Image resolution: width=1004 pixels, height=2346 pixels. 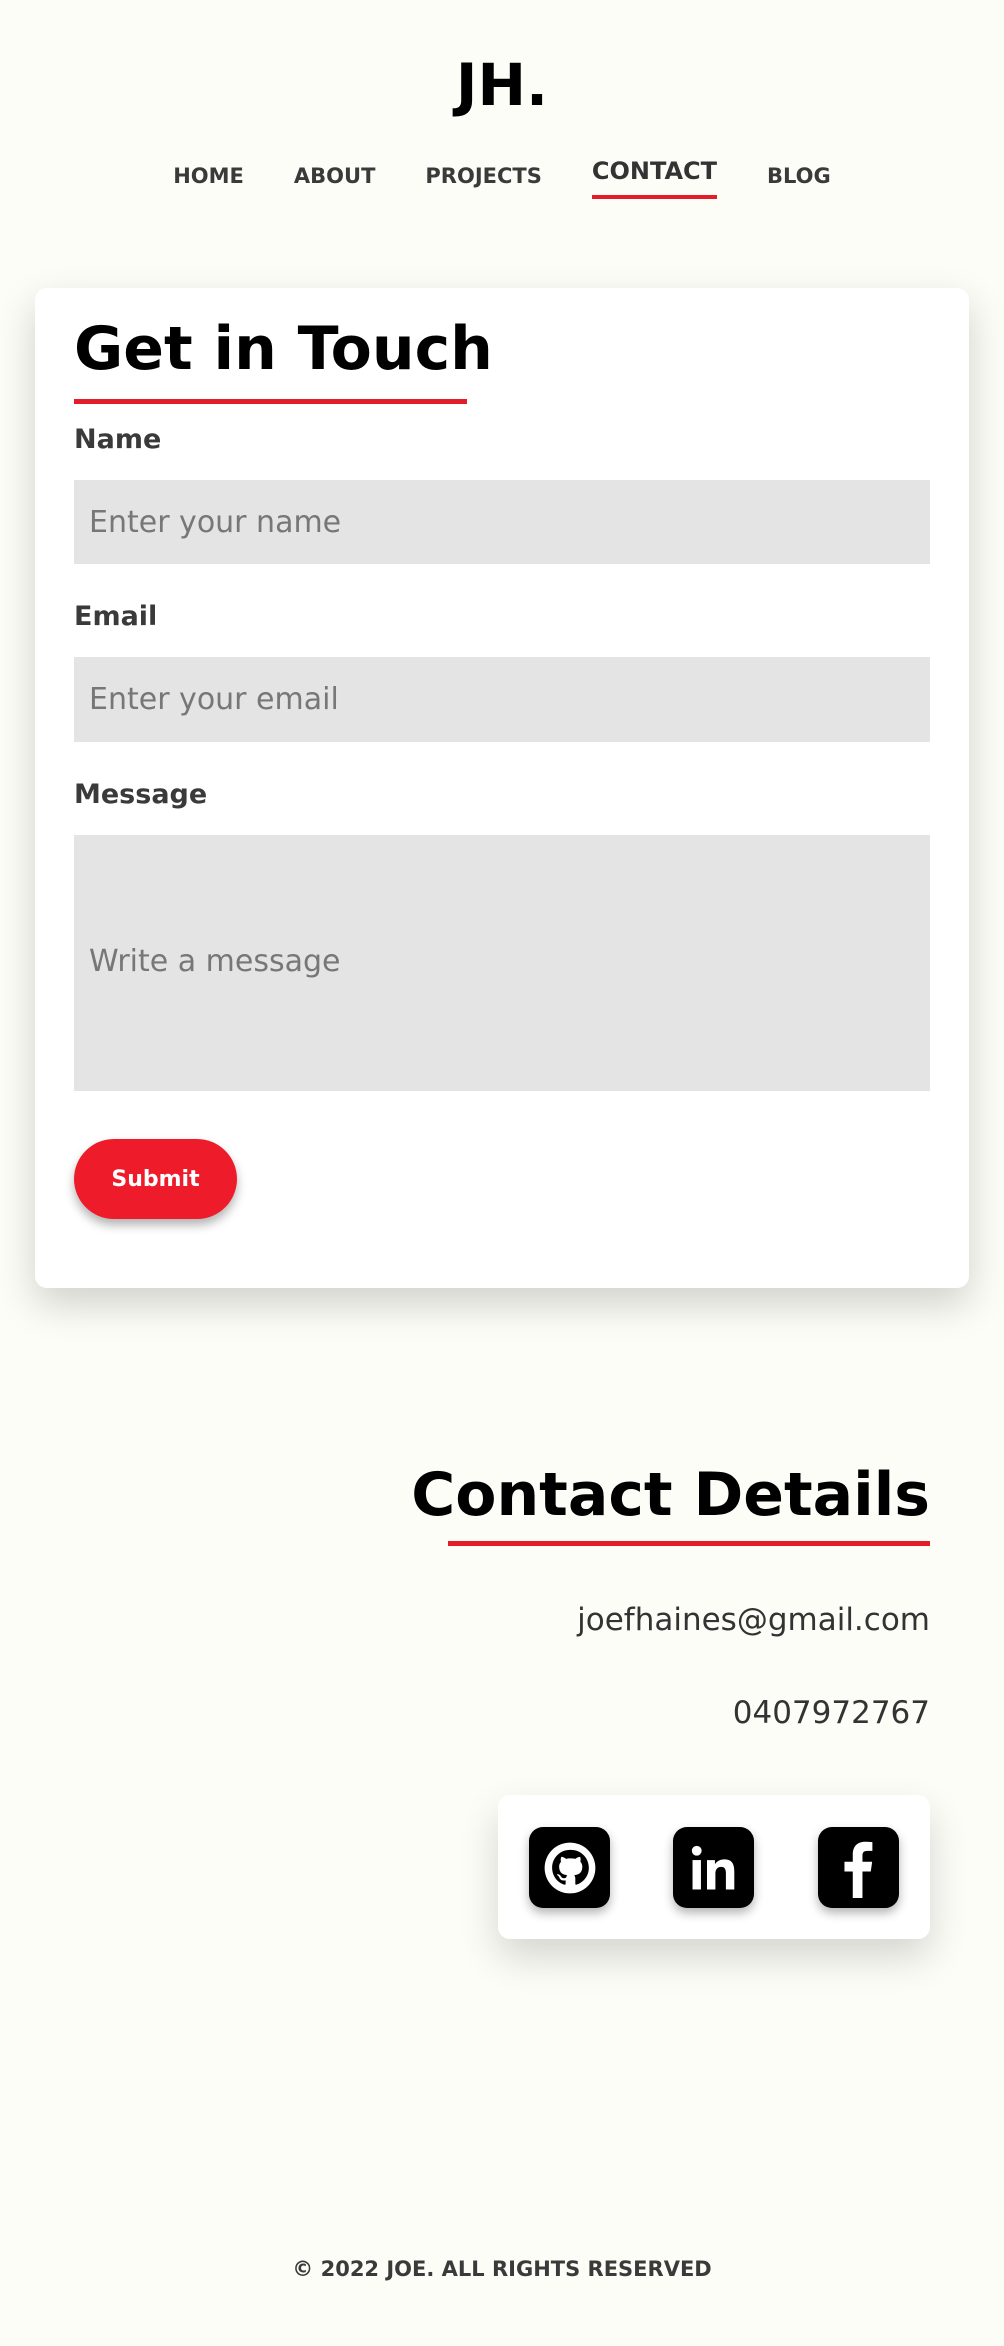 What do you see at coordinates (753, 1620) in the screenshot?
I see `contact-email: joefhaines@gmail.com` at bounding box center [753, 1620].